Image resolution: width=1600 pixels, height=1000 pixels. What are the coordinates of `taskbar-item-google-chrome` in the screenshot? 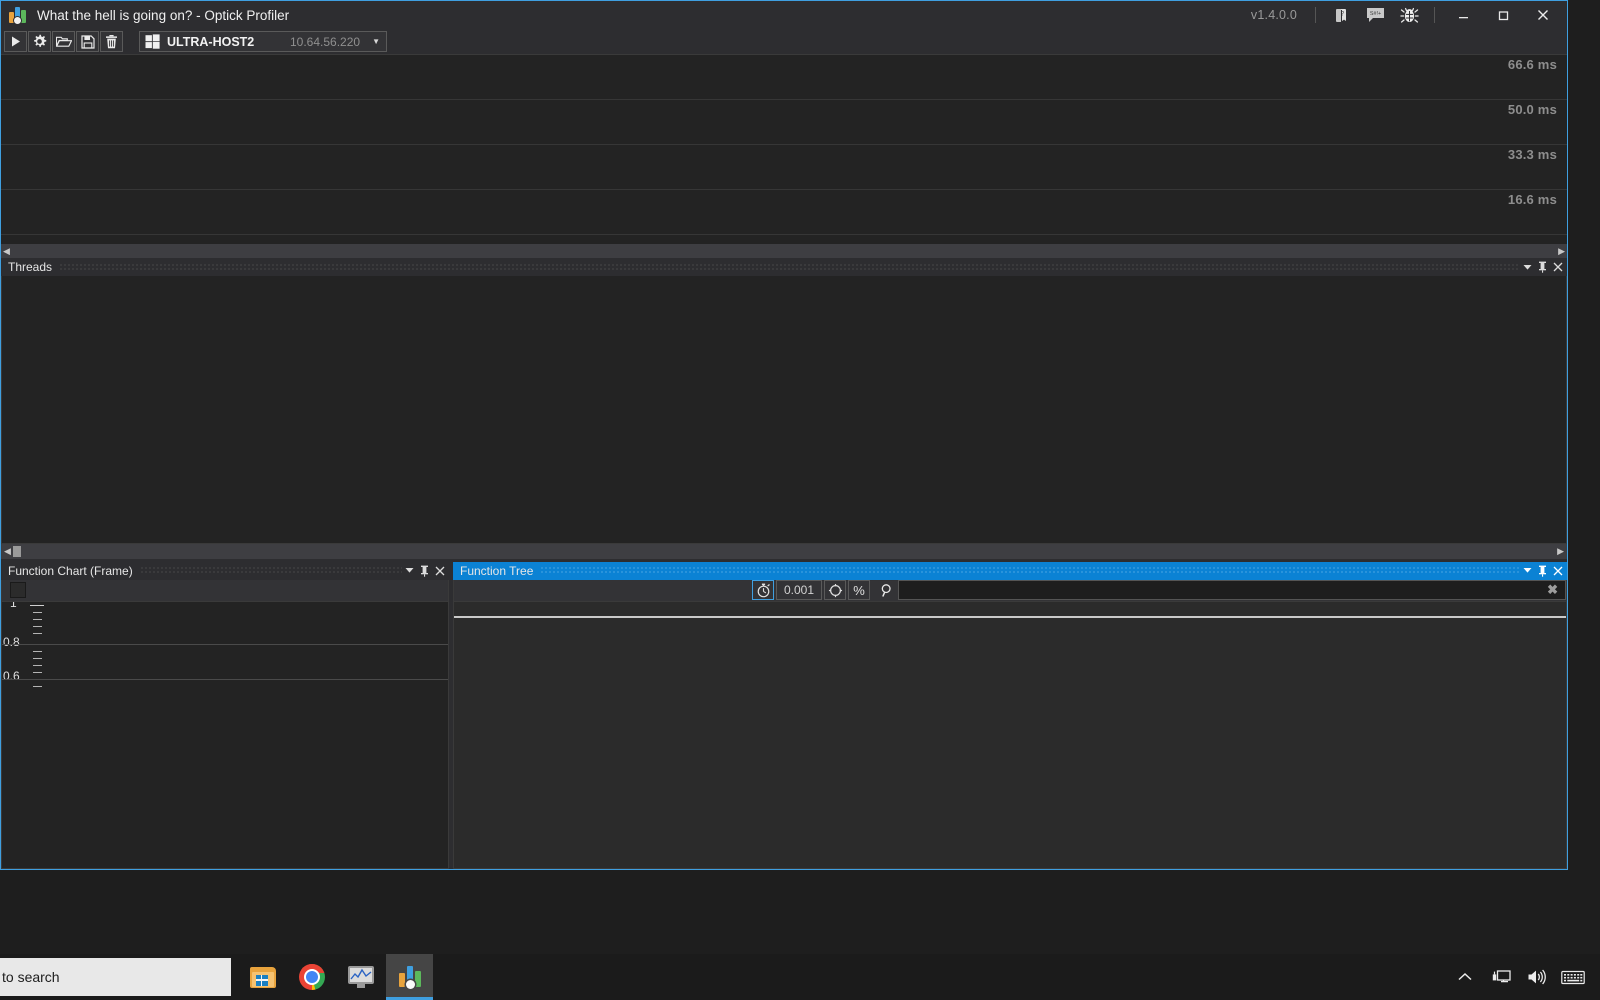 It's located at (311, 977).